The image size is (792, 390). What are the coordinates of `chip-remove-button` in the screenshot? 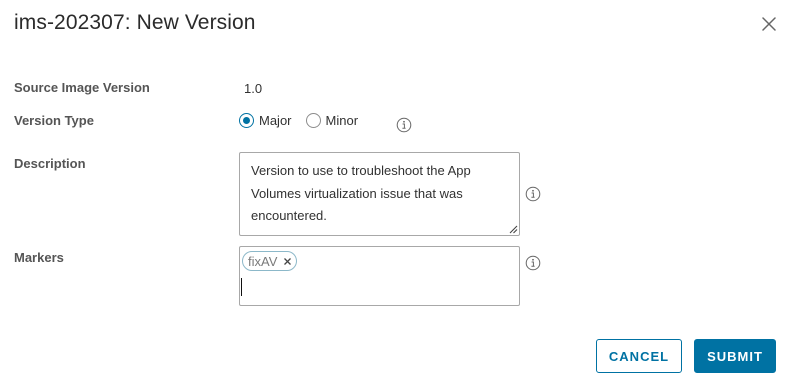 It's located at (287, 261).